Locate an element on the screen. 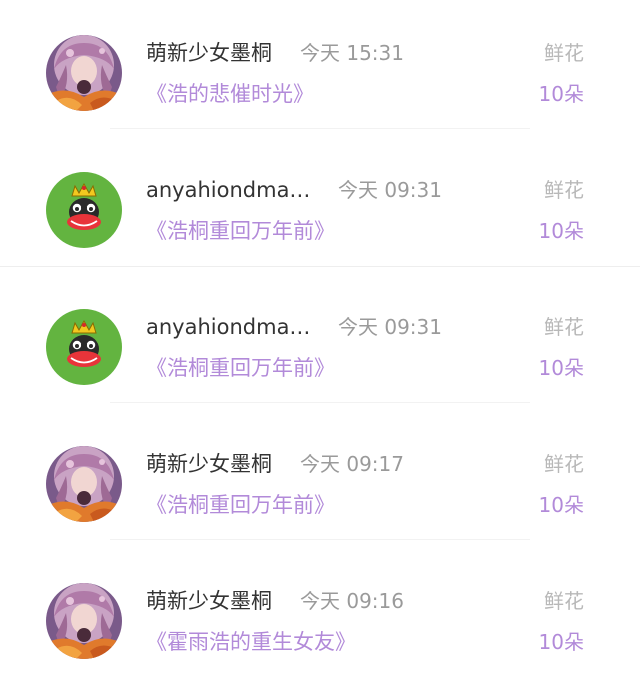 This screenshot has width=640, height=685. book-title: 《浩的悲催时光》 is located at coordinates (230, 94).